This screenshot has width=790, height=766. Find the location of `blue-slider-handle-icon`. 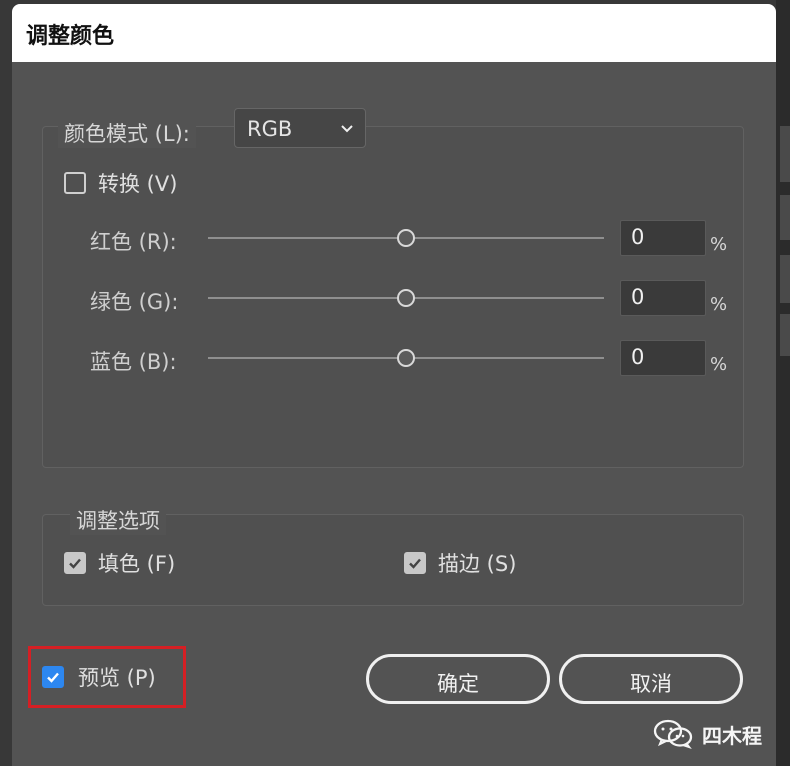

blue-slider-handle-icon is located at coordinates (406, 358).